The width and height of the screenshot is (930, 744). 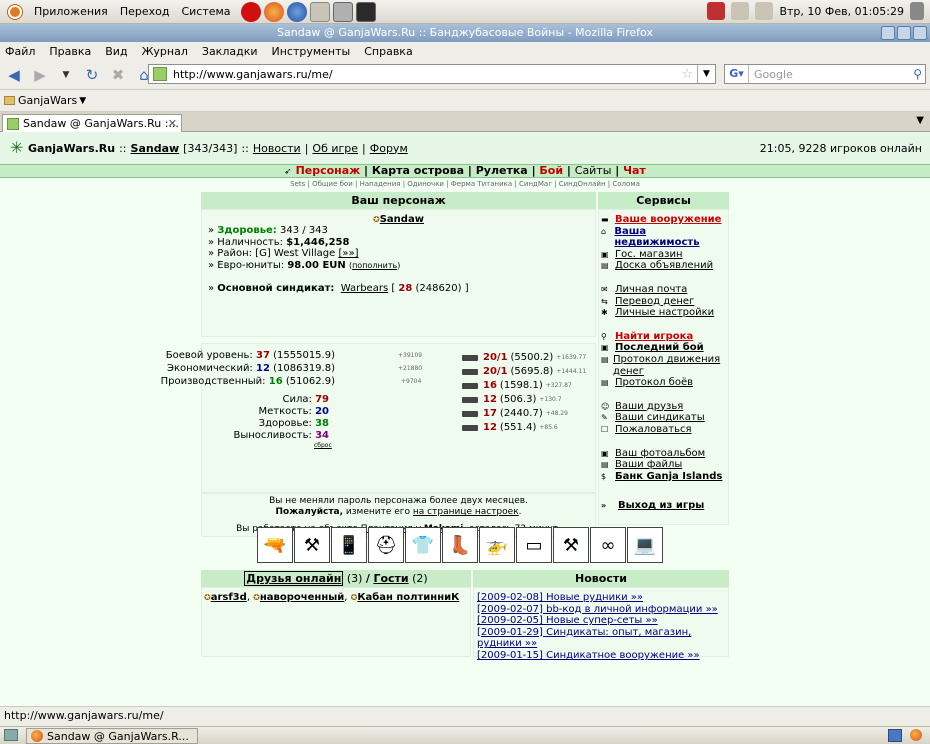 I want to click on network-icon, so click(x=740, y=11).